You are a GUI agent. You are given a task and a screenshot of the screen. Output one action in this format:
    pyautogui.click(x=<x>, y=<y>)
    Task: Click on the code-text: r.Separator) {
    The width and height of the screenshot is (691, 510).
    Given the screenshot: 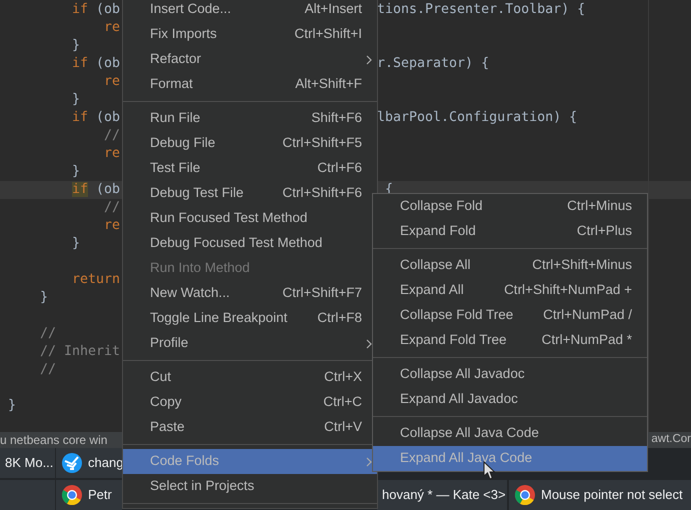 What is the action you would take?
    pyautogui.click(x=433, y=64)
    